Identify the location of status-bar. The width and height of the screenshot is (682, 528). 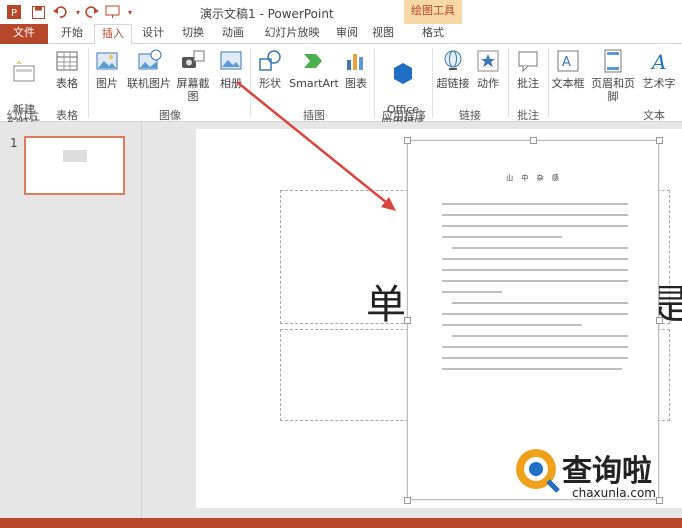
(341, 523).